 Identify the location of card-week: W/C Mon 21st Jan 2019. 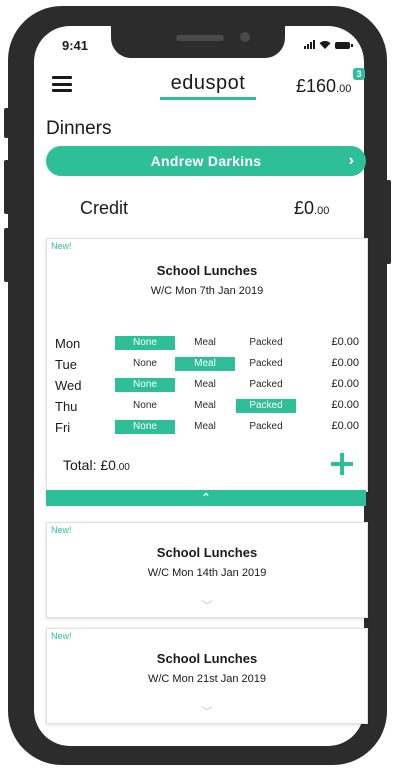
(206, 679).